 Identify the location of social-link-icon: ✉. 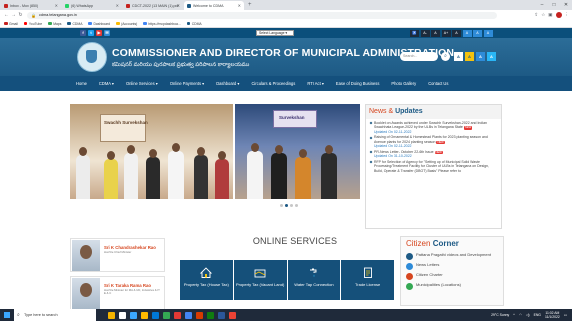
(107, 33).